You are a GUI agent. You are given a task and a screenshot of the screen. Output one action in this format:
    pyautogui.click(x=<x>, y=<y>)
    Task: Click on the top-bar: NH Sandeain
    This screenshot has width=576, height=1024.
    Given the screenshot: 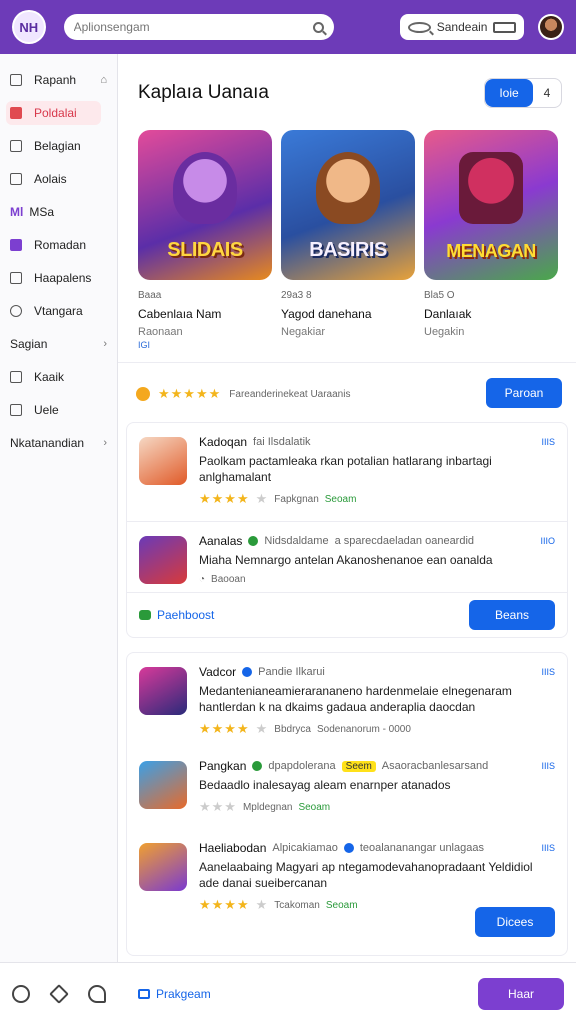 What is the action you would take?
    pyautogui.click(x=288, y=27)
    